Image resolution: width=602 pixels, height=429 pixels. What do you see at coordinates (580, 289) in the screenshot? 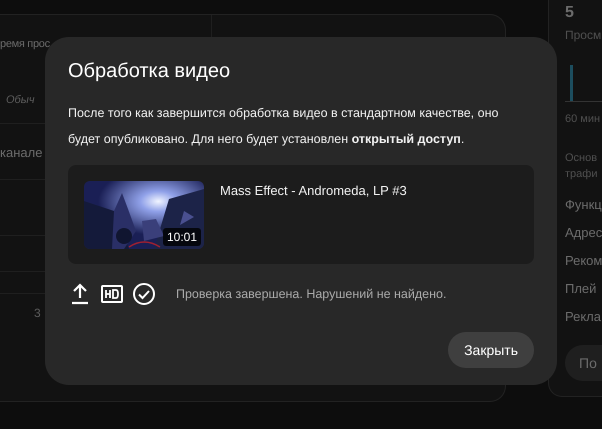
I see `source-label: Плей` at bounding box center [580, 289].